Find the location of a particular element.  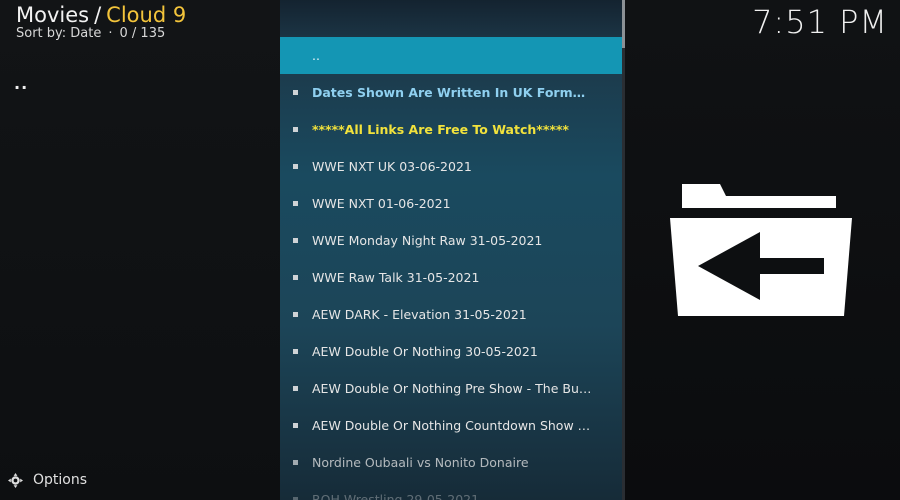

sort-label: Sort by: Date is located at coordinates (59, 33).